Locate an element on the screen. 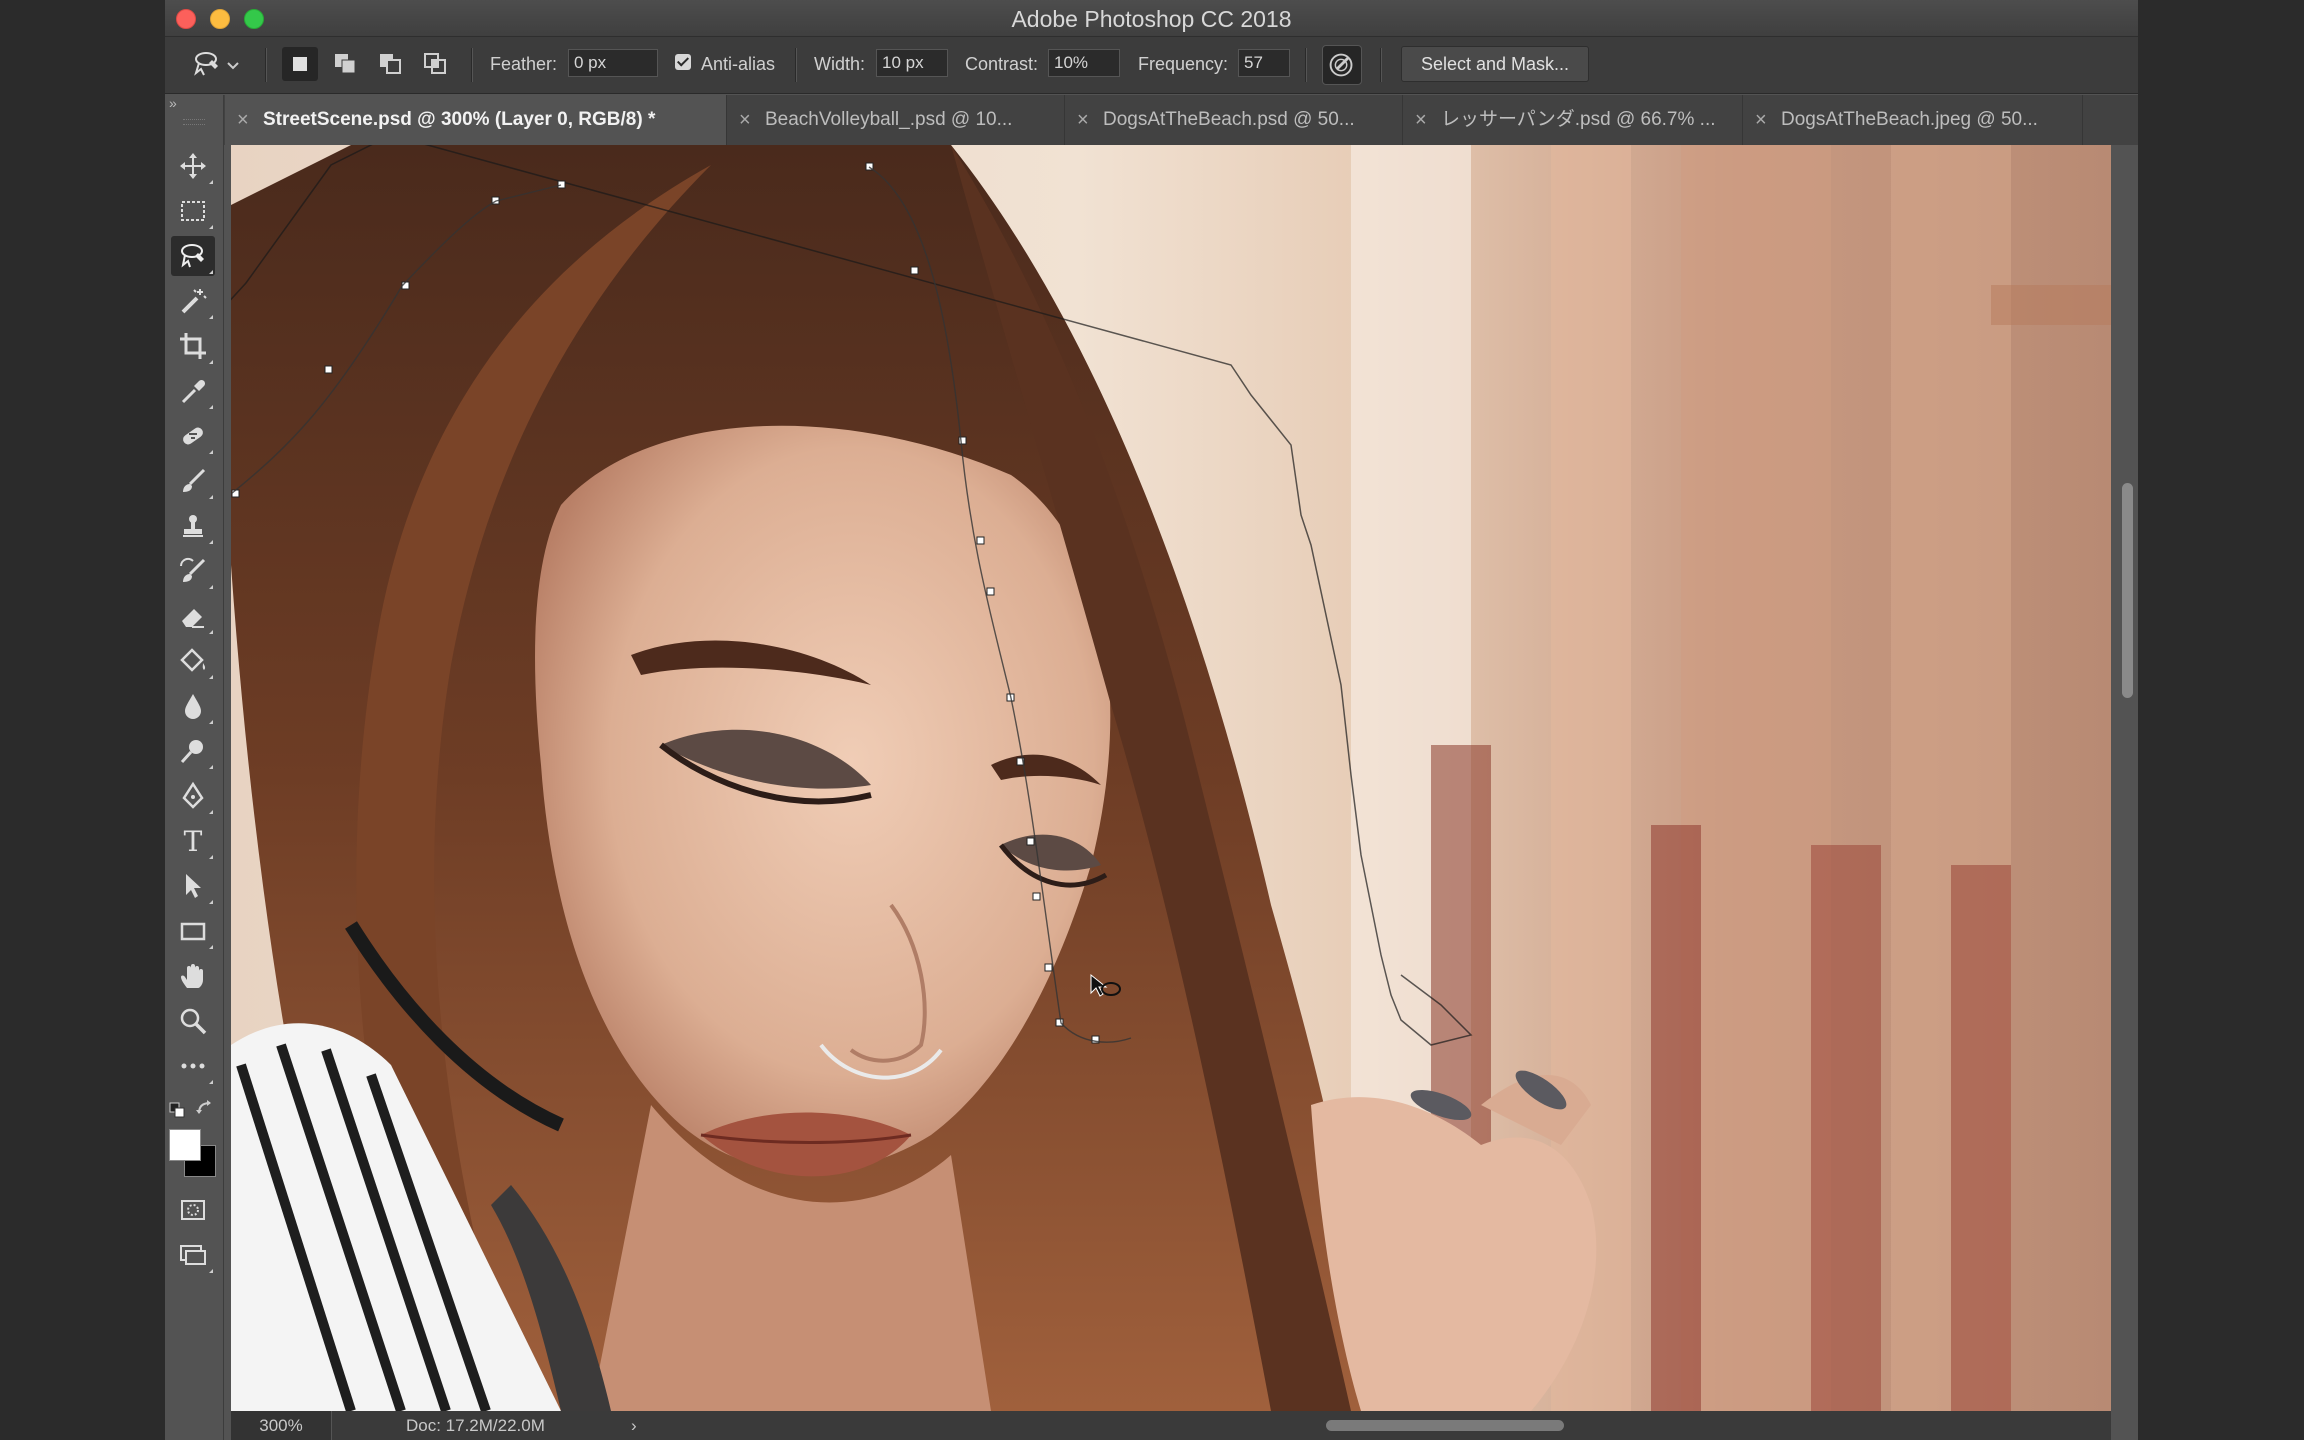  width-input is located at coordinates (912, 63).